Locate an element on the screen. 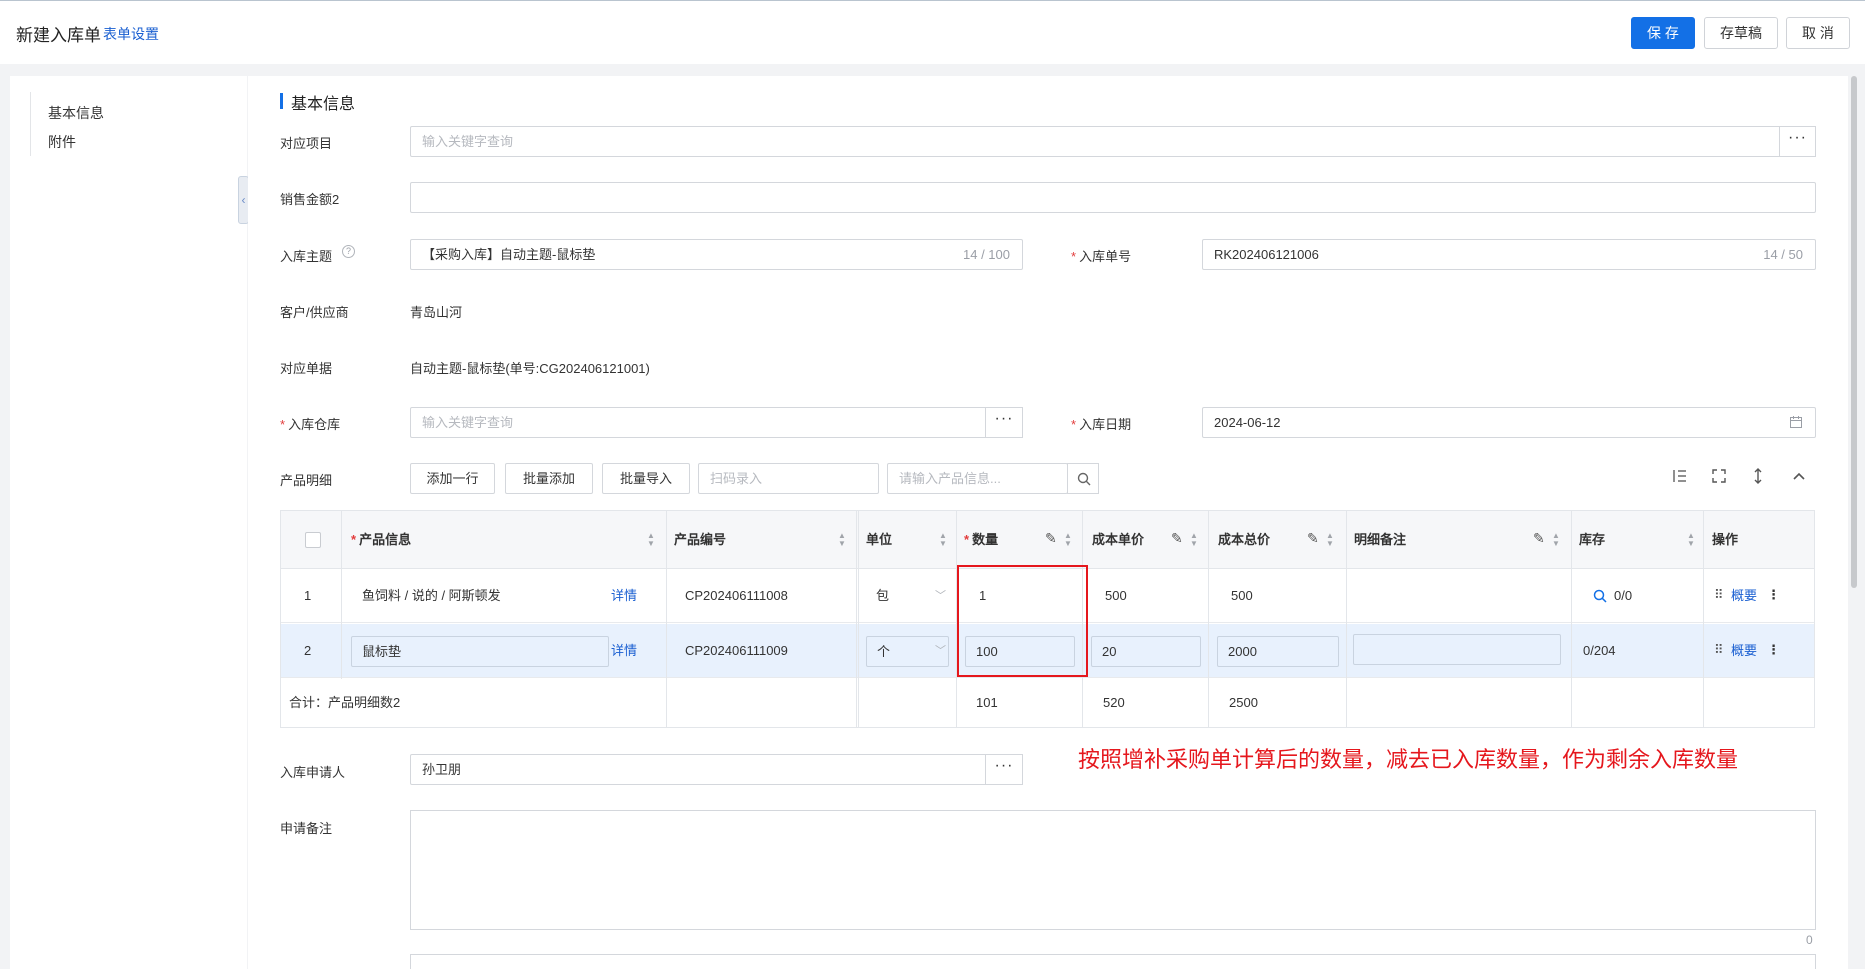  page-scrollbar is located at coordinates (1854, 522).